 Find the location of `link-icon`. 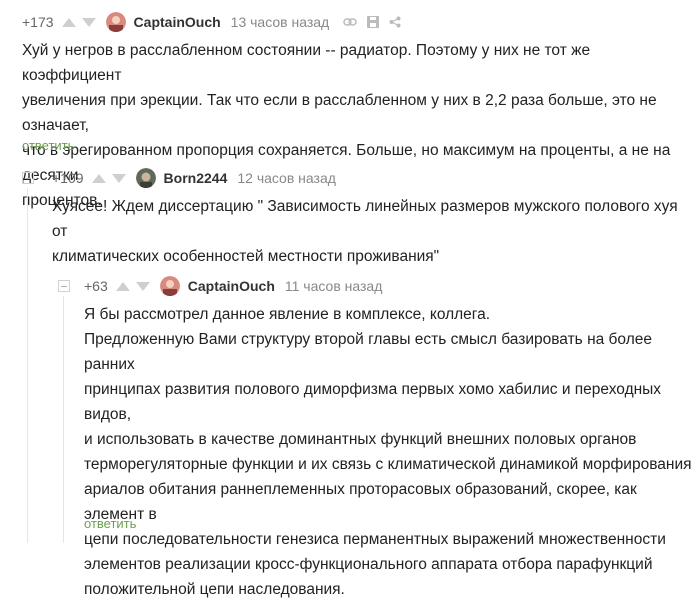

link-icon is located at coordinates (350, 22).